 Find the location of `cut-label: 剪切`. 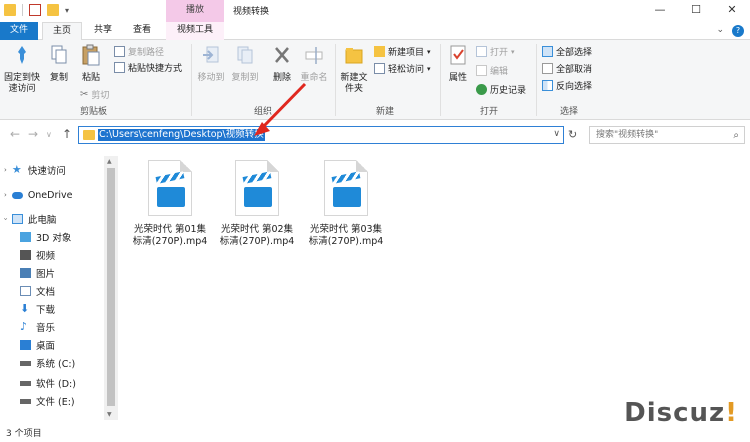

cut-label: 剪切 is located at coordinates (100, 96).